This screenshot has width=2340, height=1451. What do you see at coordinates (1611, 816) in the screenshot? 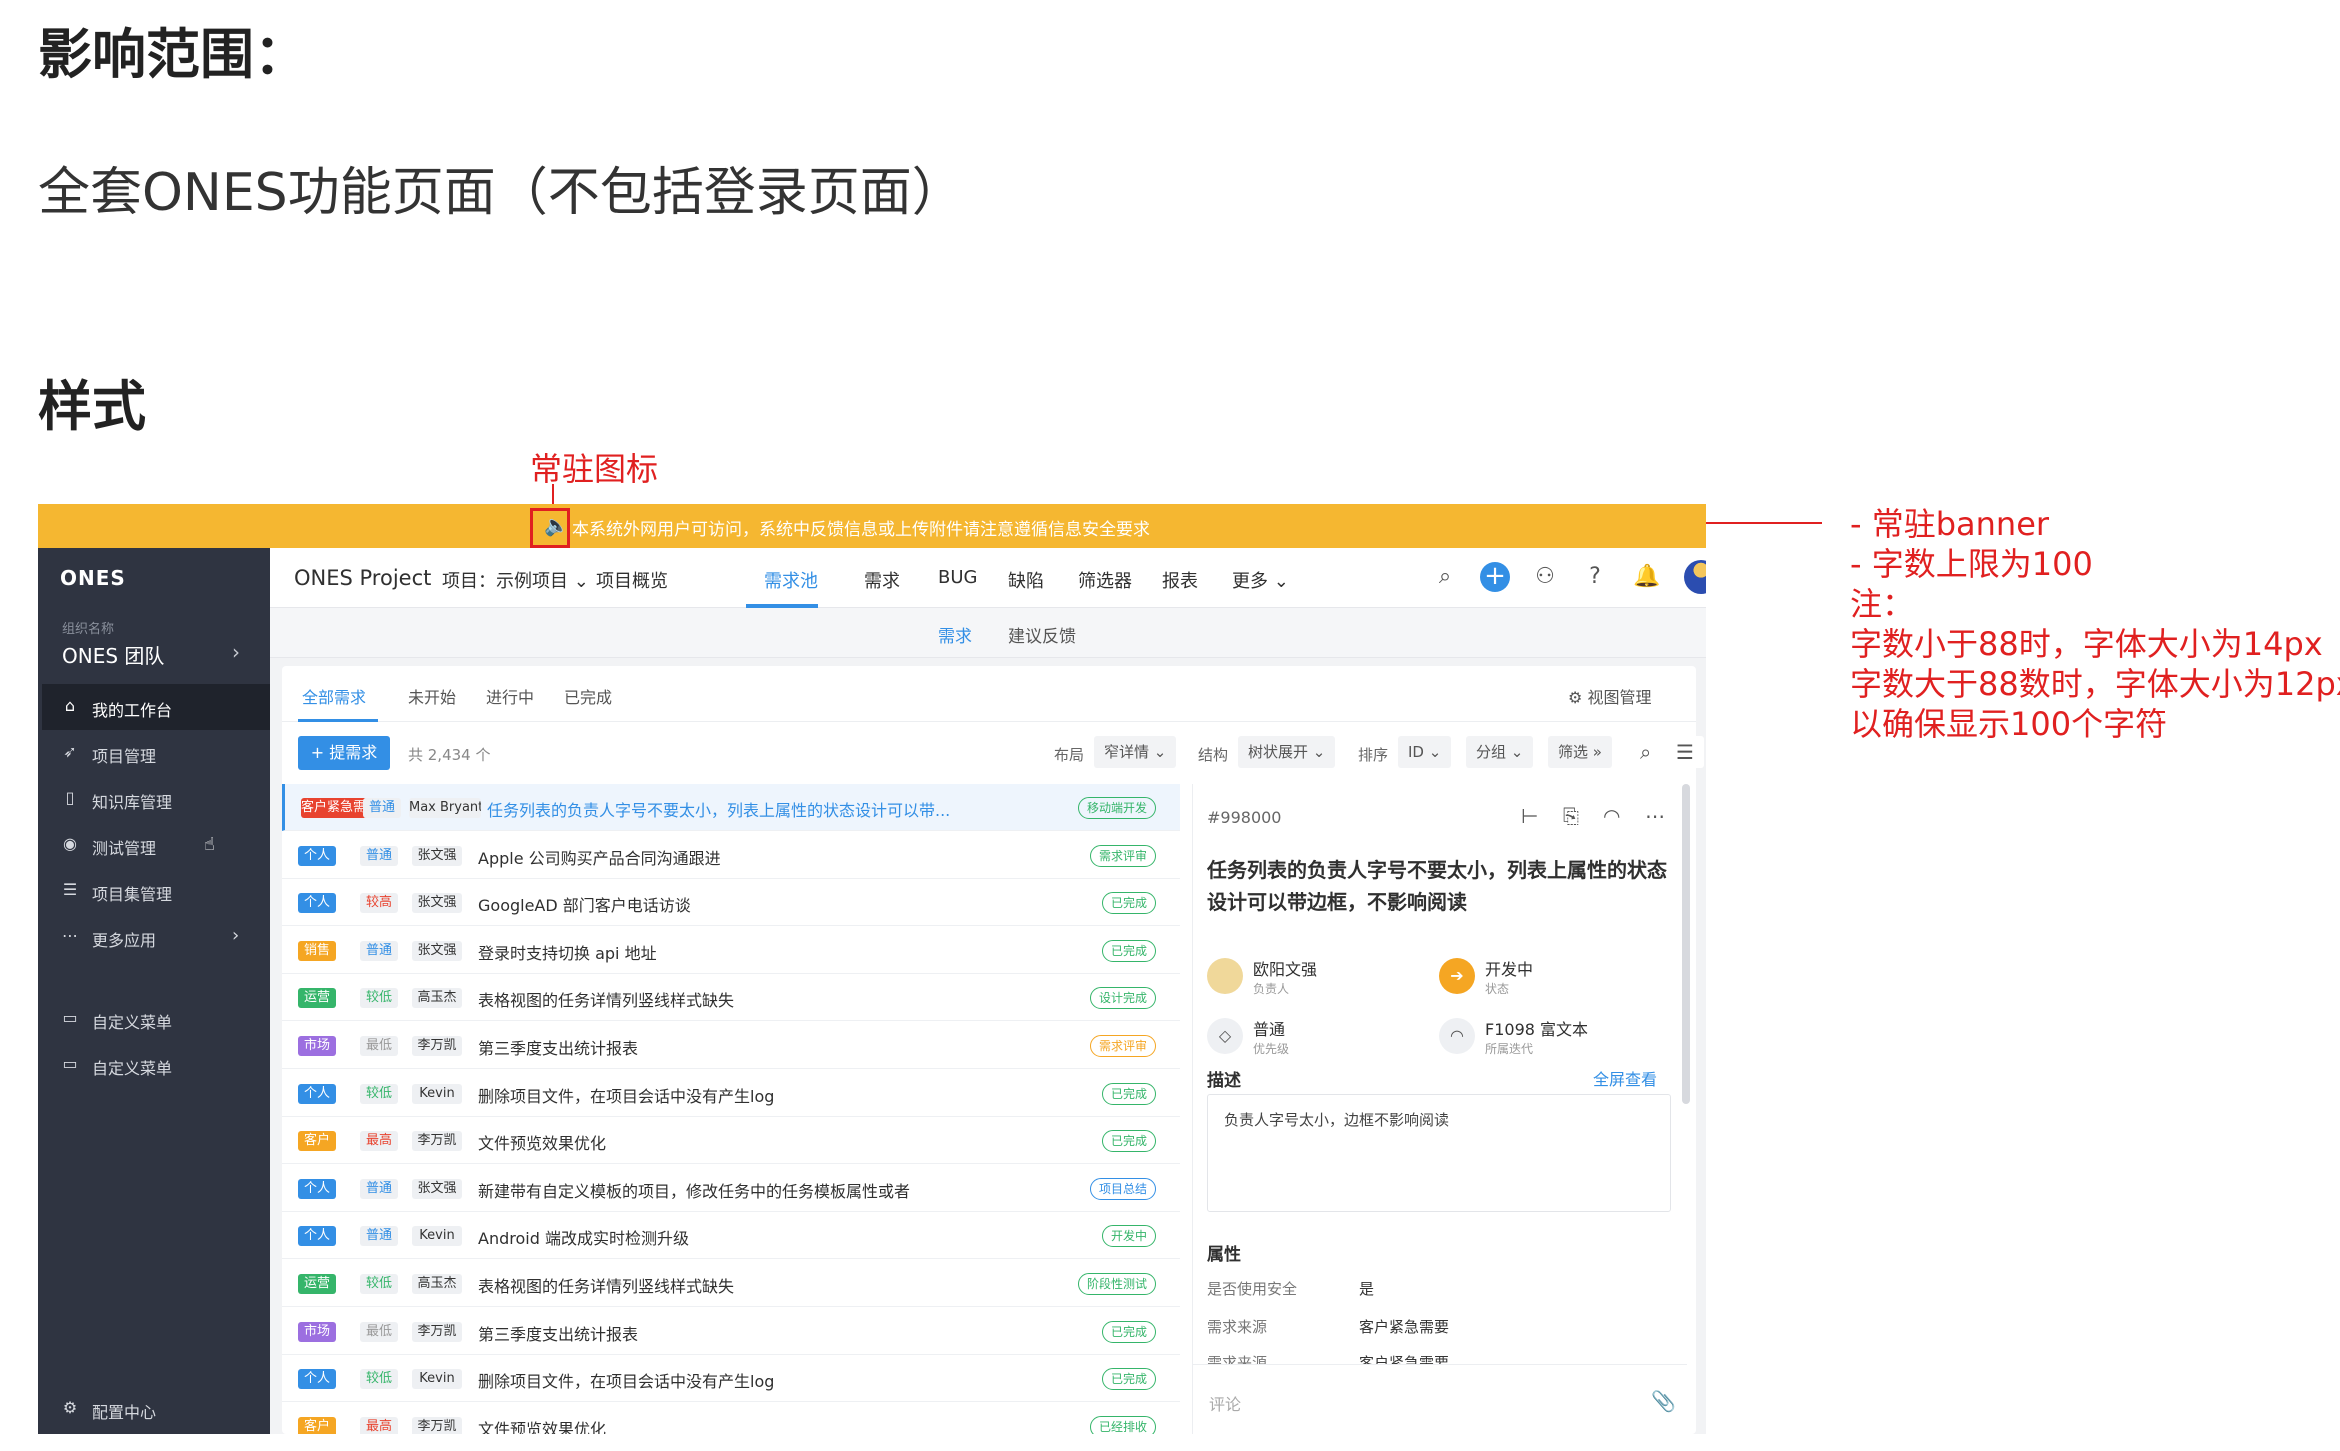
I see `comment-icon: ◠` at bounding box center [1611, 816].